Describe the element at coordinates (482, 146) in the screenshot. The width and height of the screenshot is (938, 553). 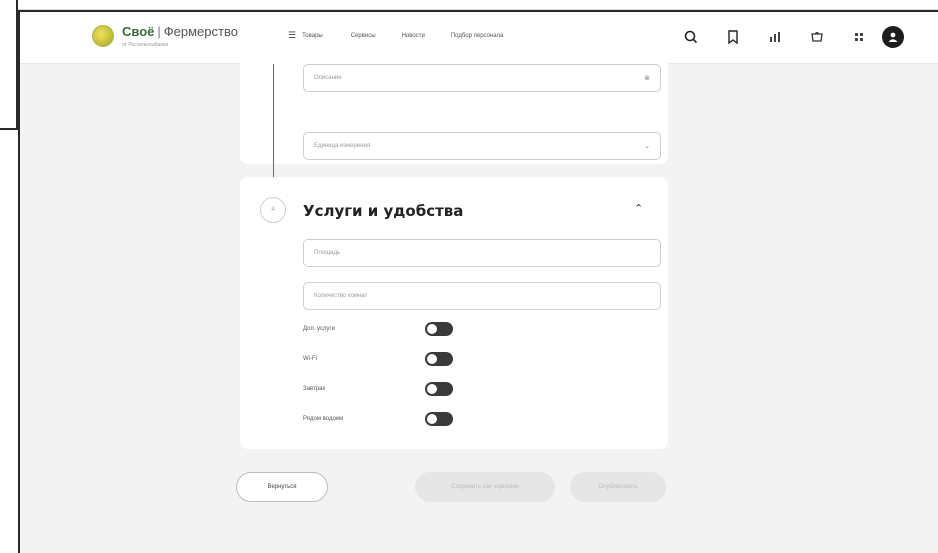
I see `unit-select: Единица измерения ⌄` at that location.